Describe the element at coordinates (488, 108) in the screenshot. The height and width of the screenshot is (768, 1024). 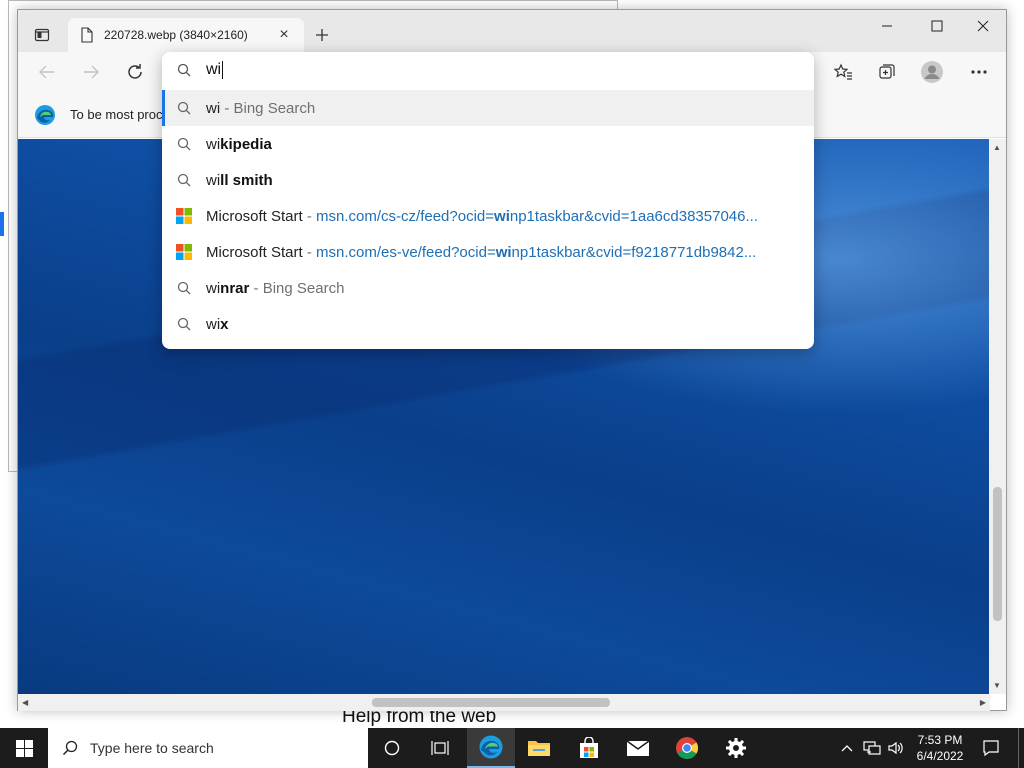
I see `suggestion-item: wi - Bing Search` at that location.